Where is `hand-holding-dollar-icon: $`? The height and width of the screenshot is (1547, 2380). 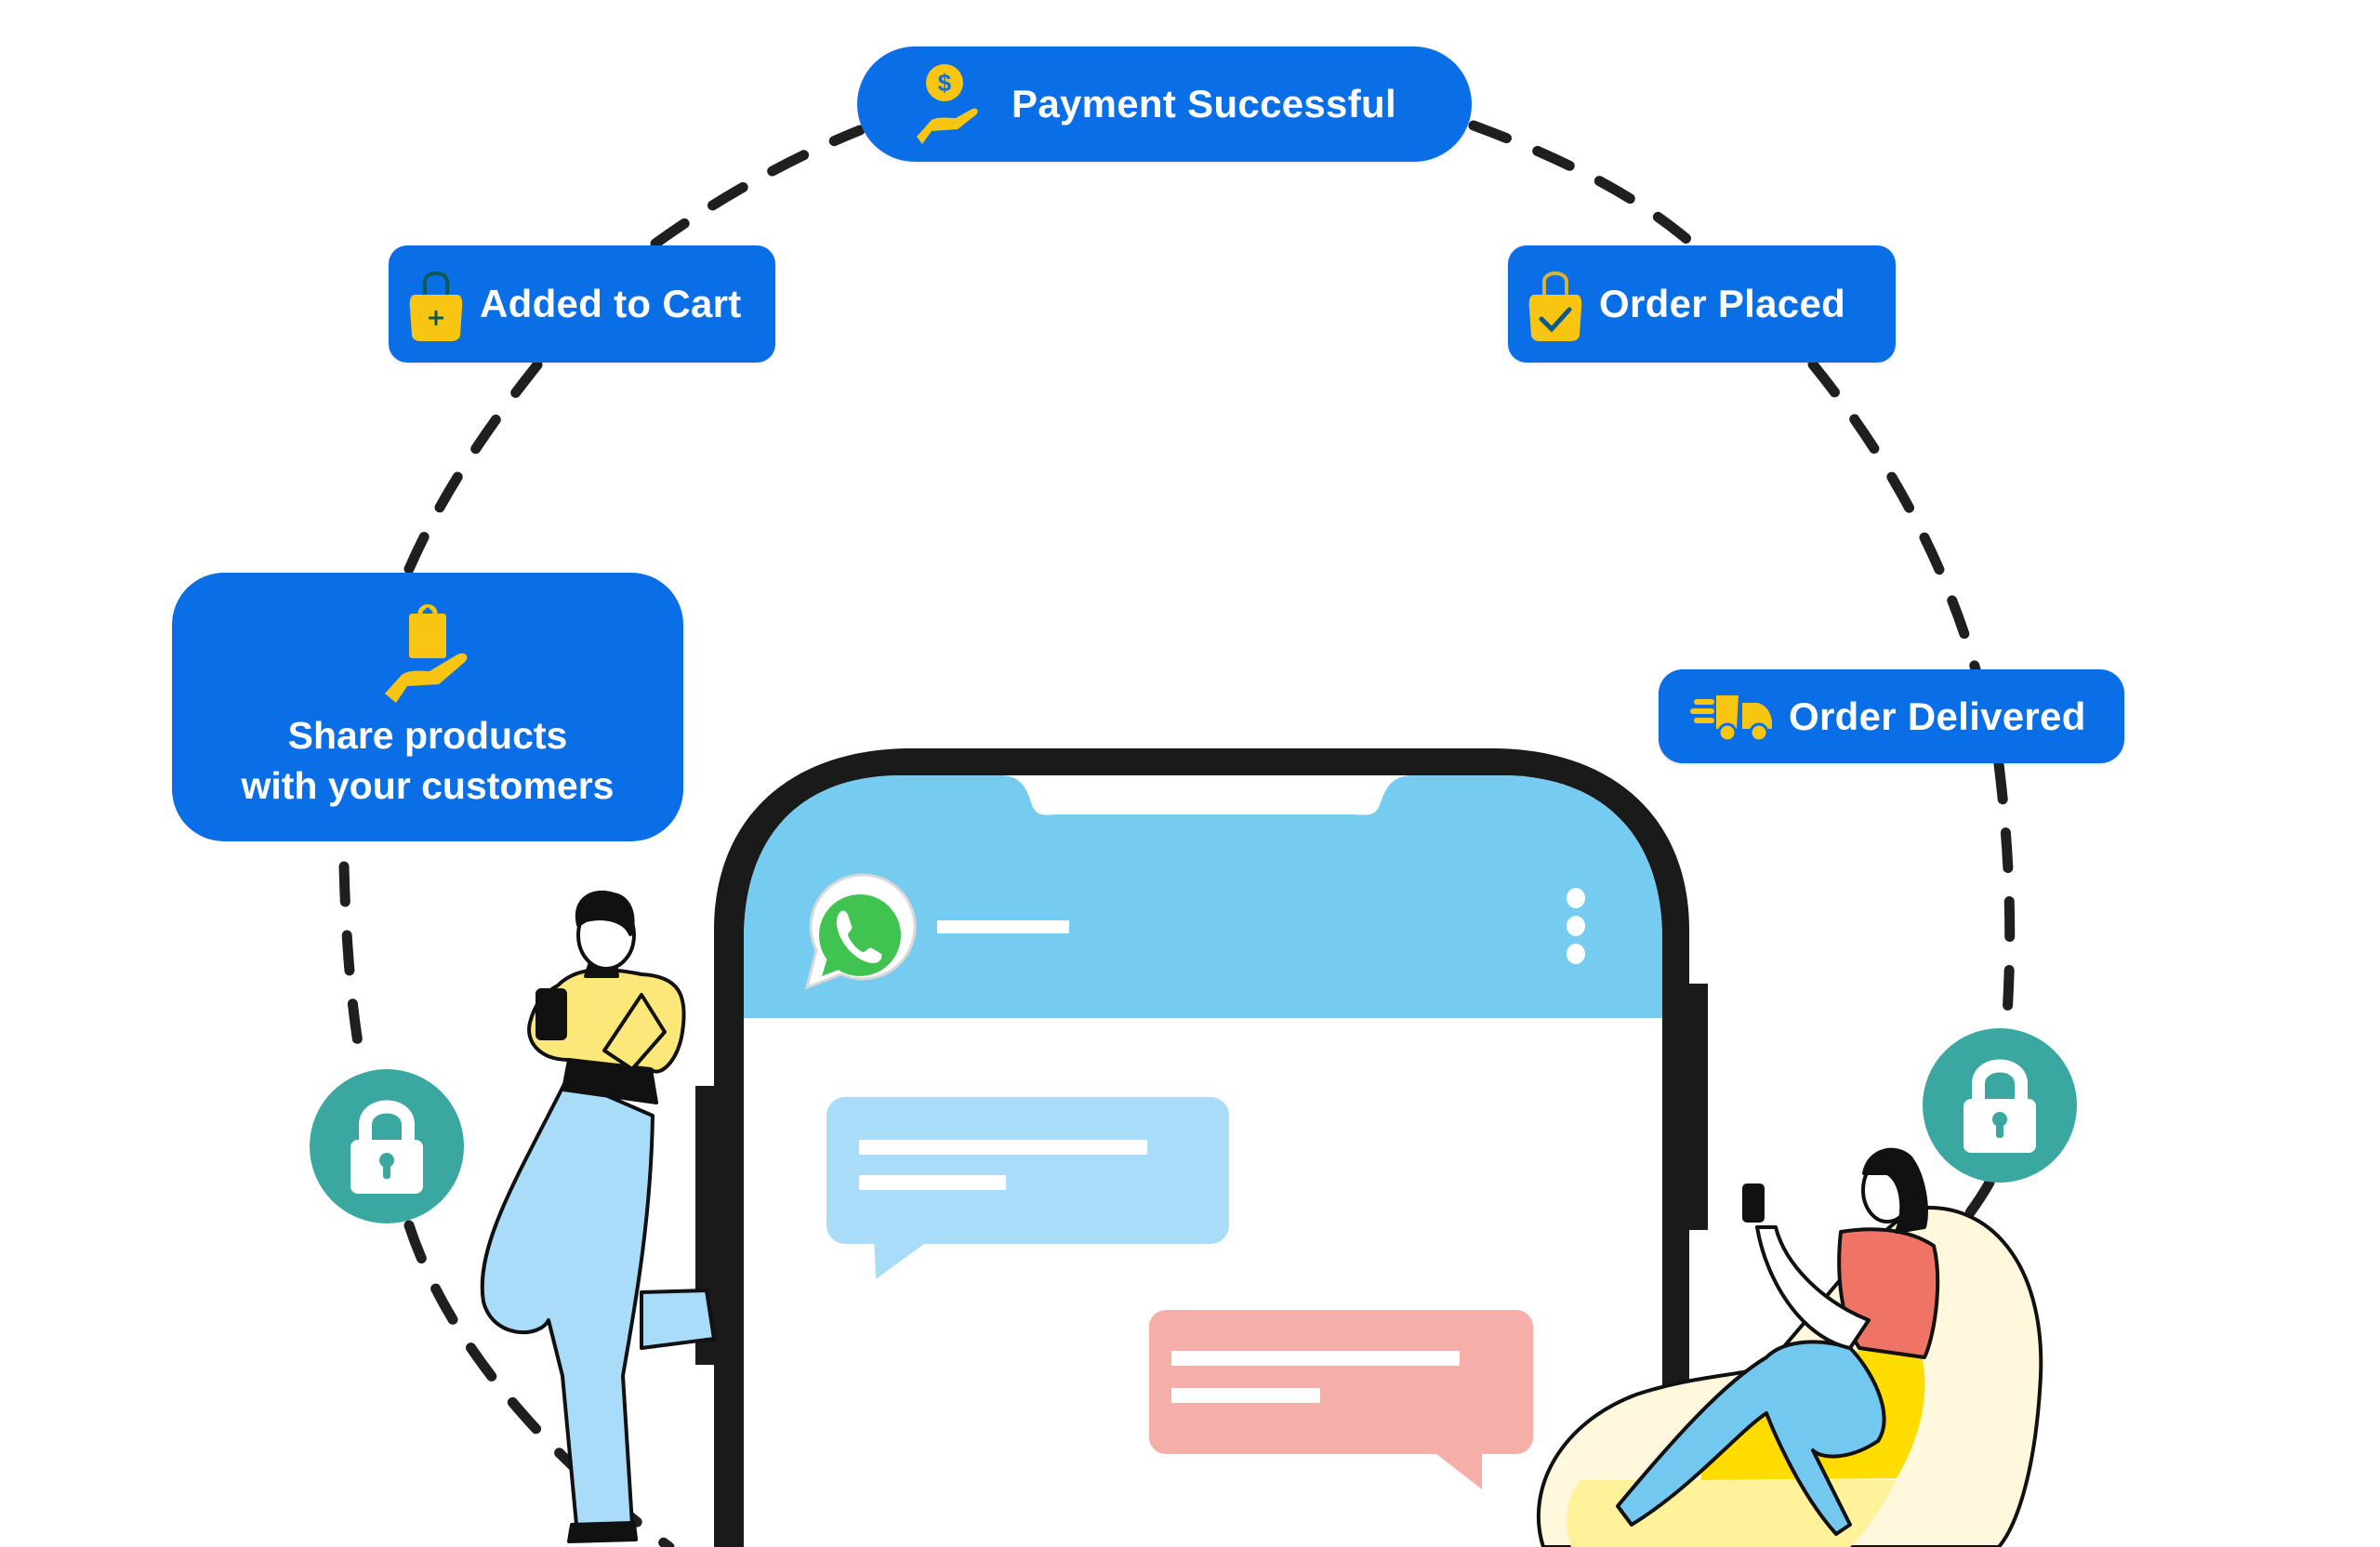 hand-holding-dollar-icon: $ is located at coordinates (947, 104).